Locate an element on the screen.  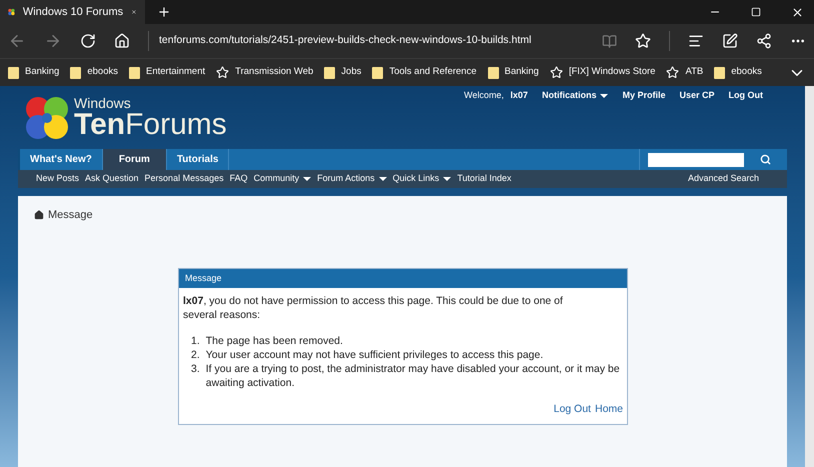
back-icon is located at coordinates (17, 41).